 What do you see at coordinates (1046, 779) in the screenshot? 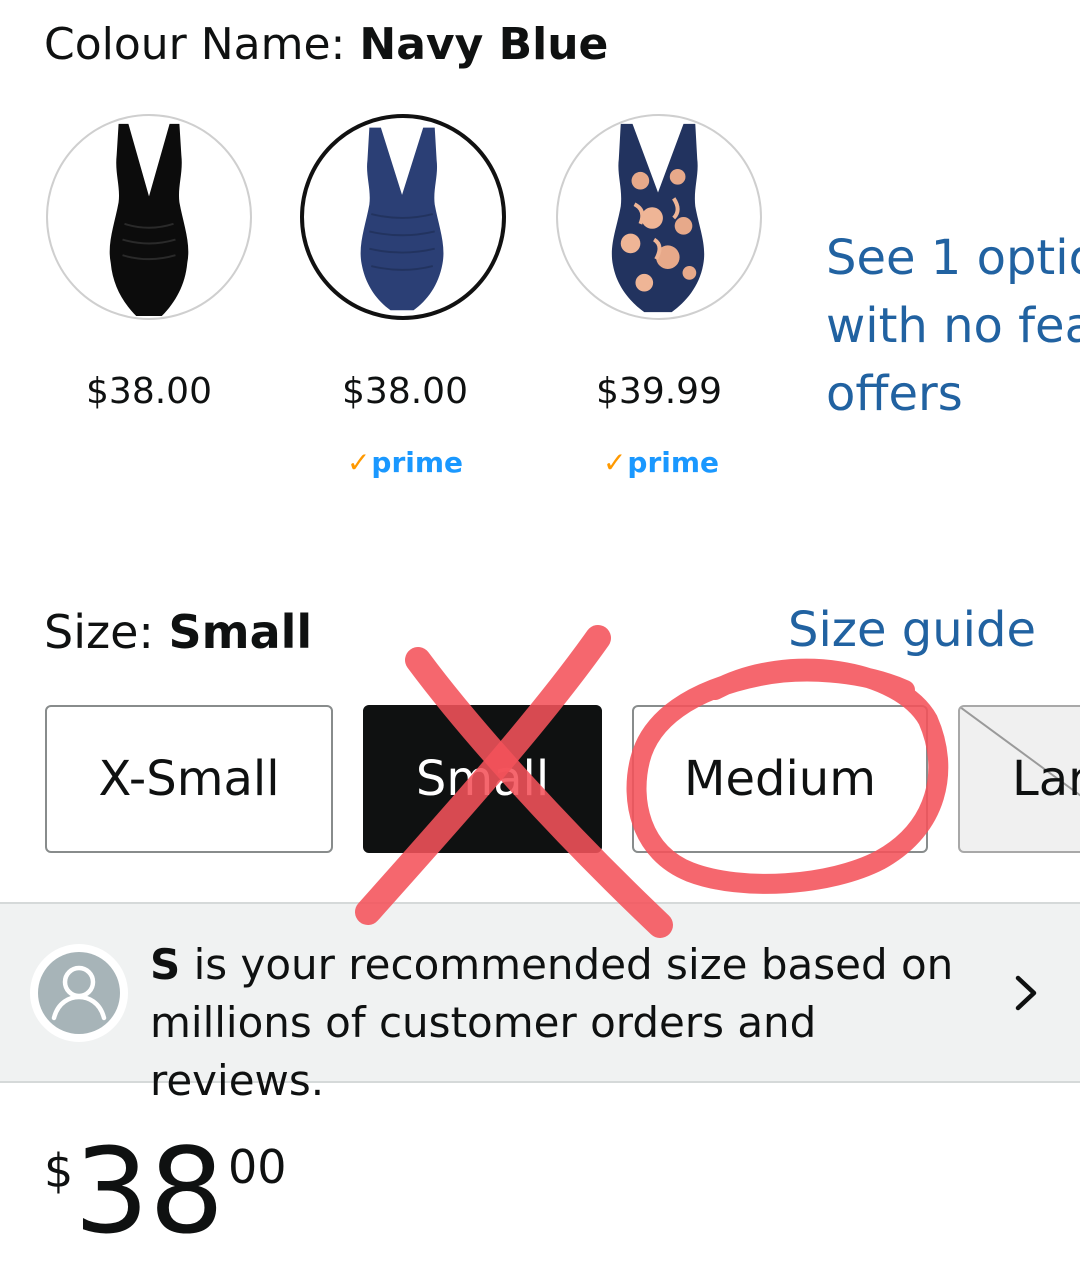
I see `size-option-label: Large` at bounding box center [1046, 779].